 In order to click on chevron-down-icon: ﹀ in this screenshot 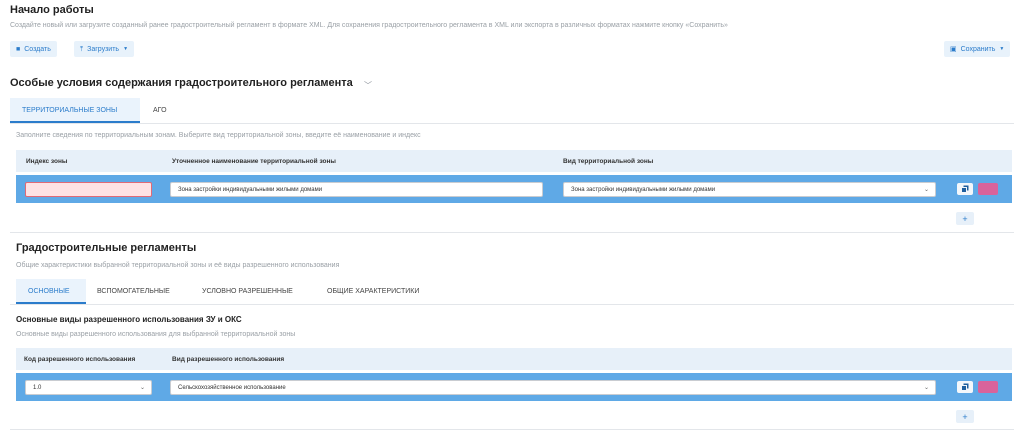, I will do `click(368, 85)`.